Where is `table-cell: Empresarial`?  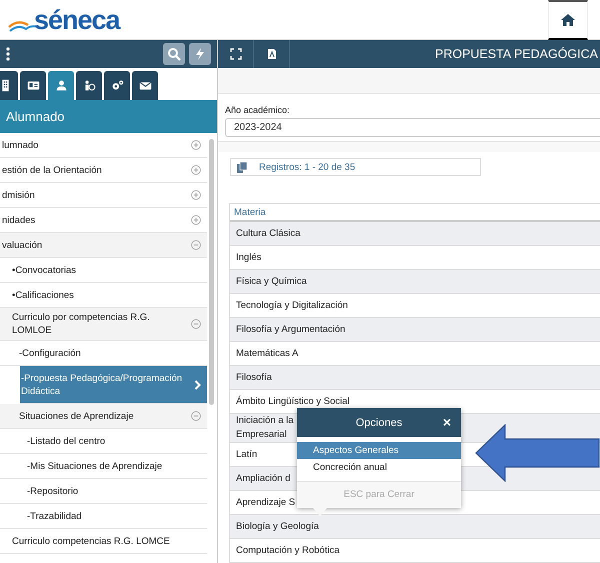
table-cell: Empresarial is located at coordinates (261, 435).